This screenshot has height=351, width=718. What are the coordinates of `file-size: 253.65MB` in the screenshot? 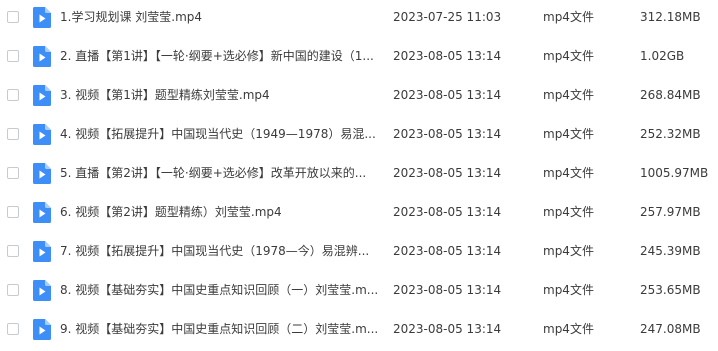 It's located at (670, 290).